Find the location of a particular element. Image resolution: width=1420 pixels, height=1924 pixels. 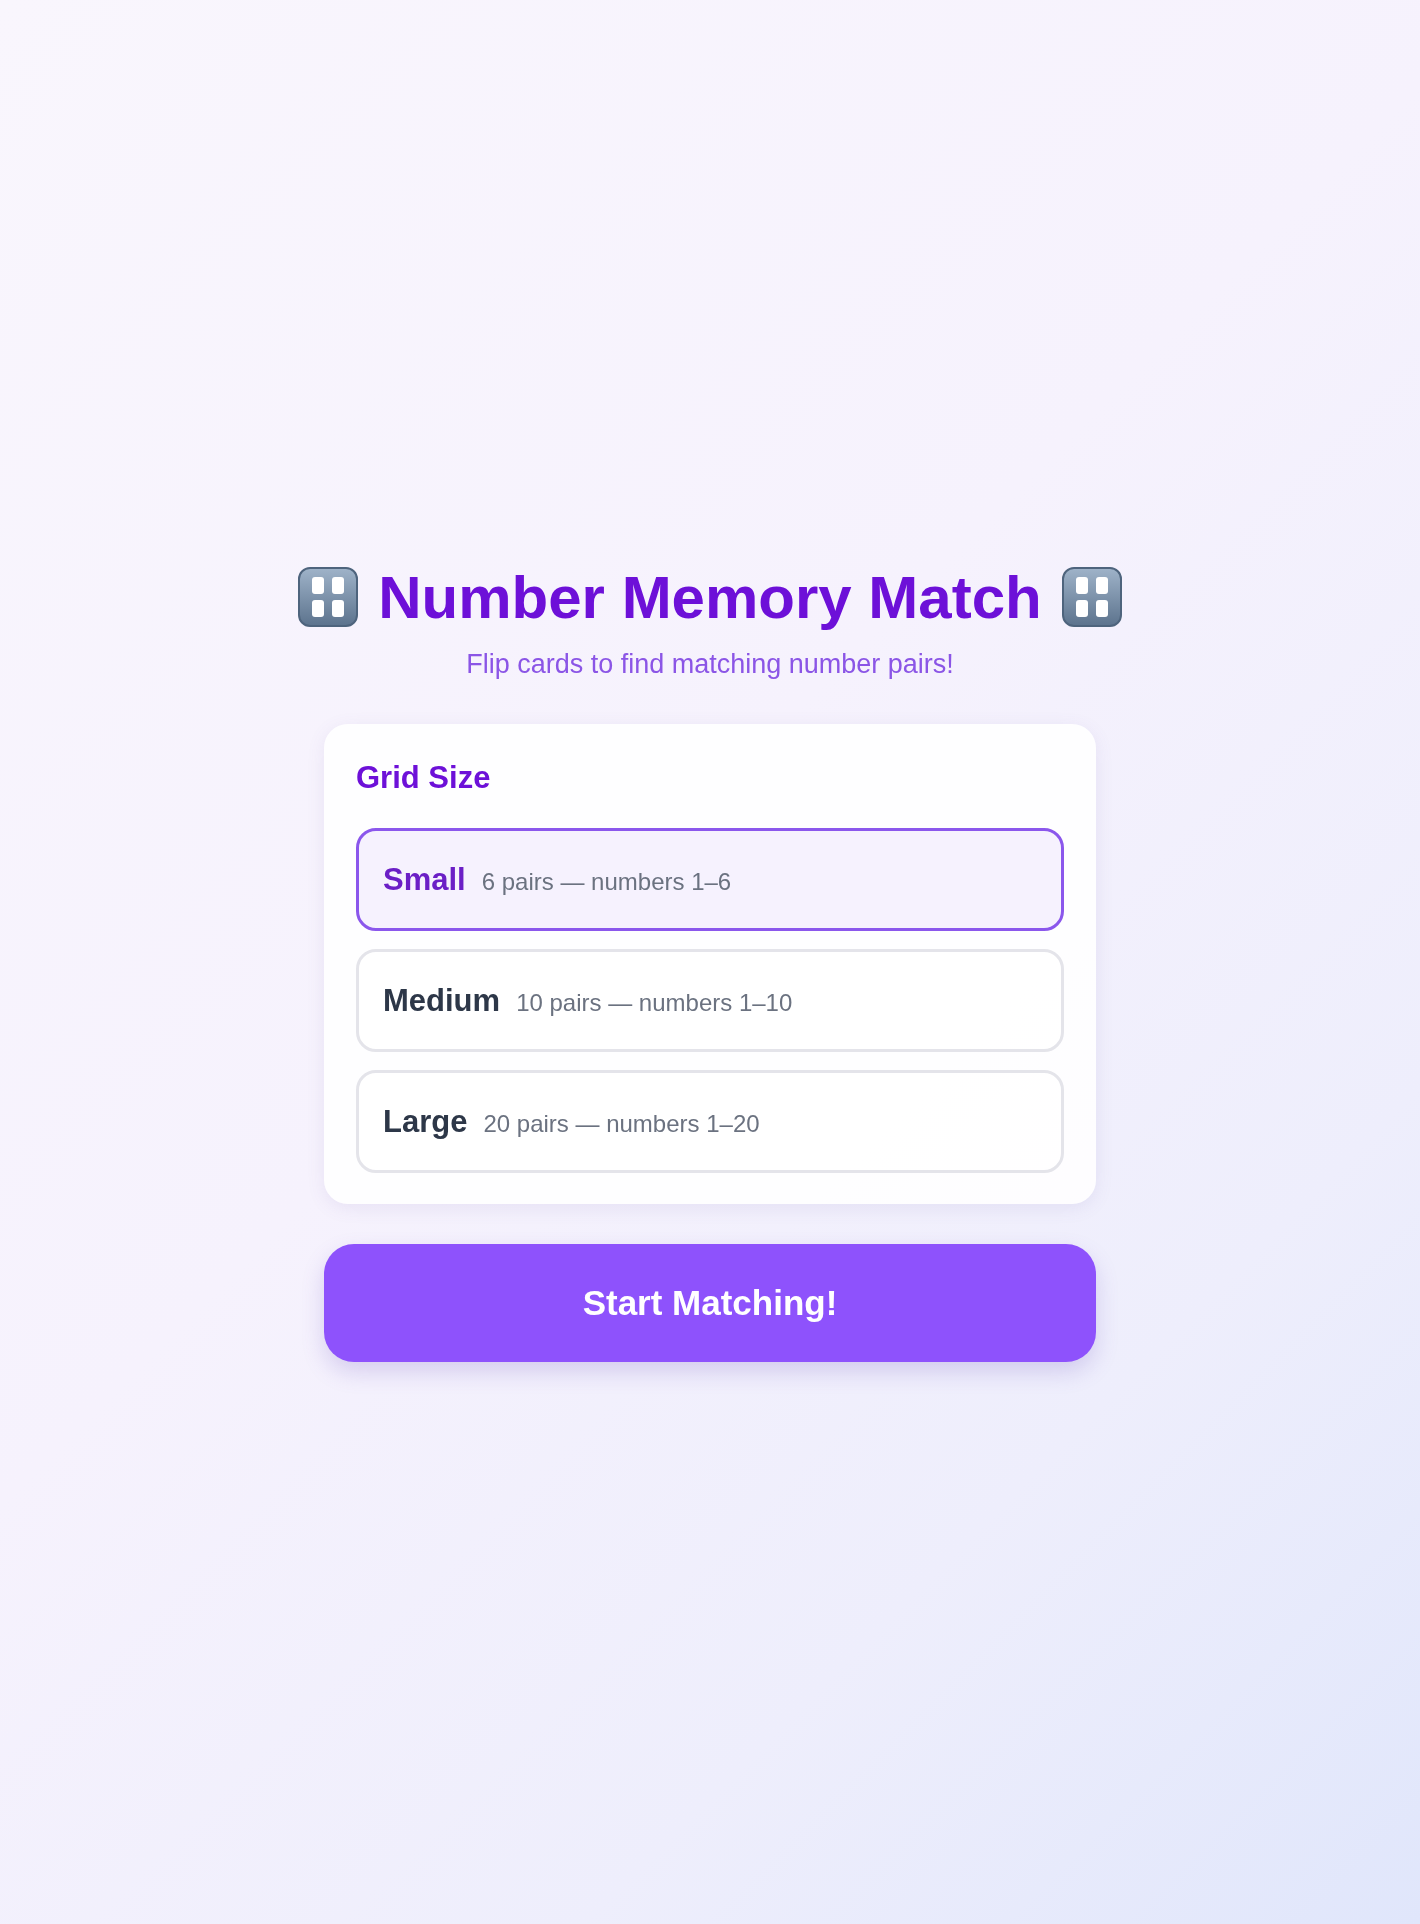

grid-size-option: Small 6 pairs — numbers 1–6 is located at coordinates (710, 879).